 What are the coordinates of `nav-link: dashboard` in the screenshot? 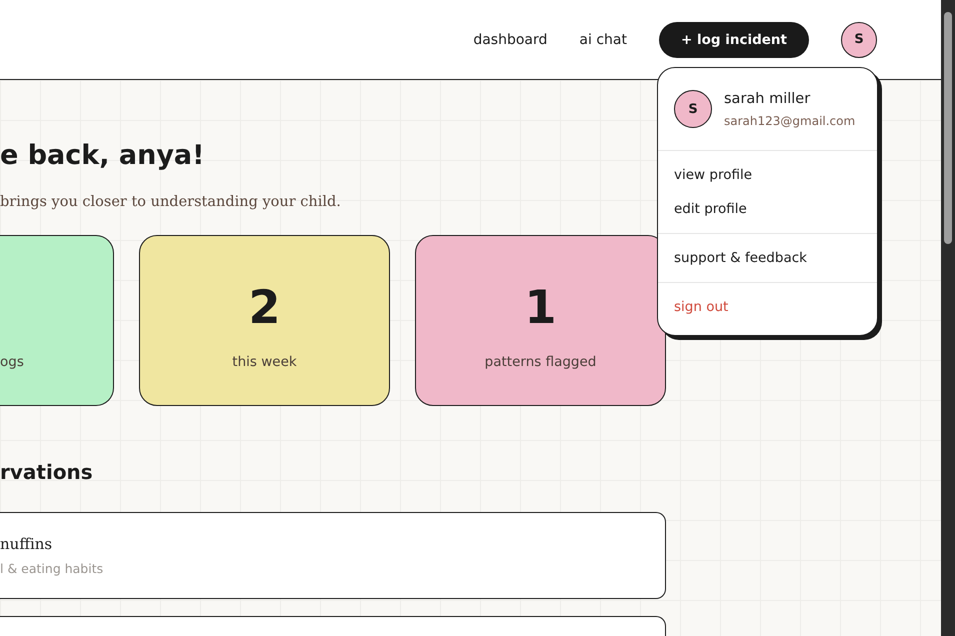 It's located at (510, 40).